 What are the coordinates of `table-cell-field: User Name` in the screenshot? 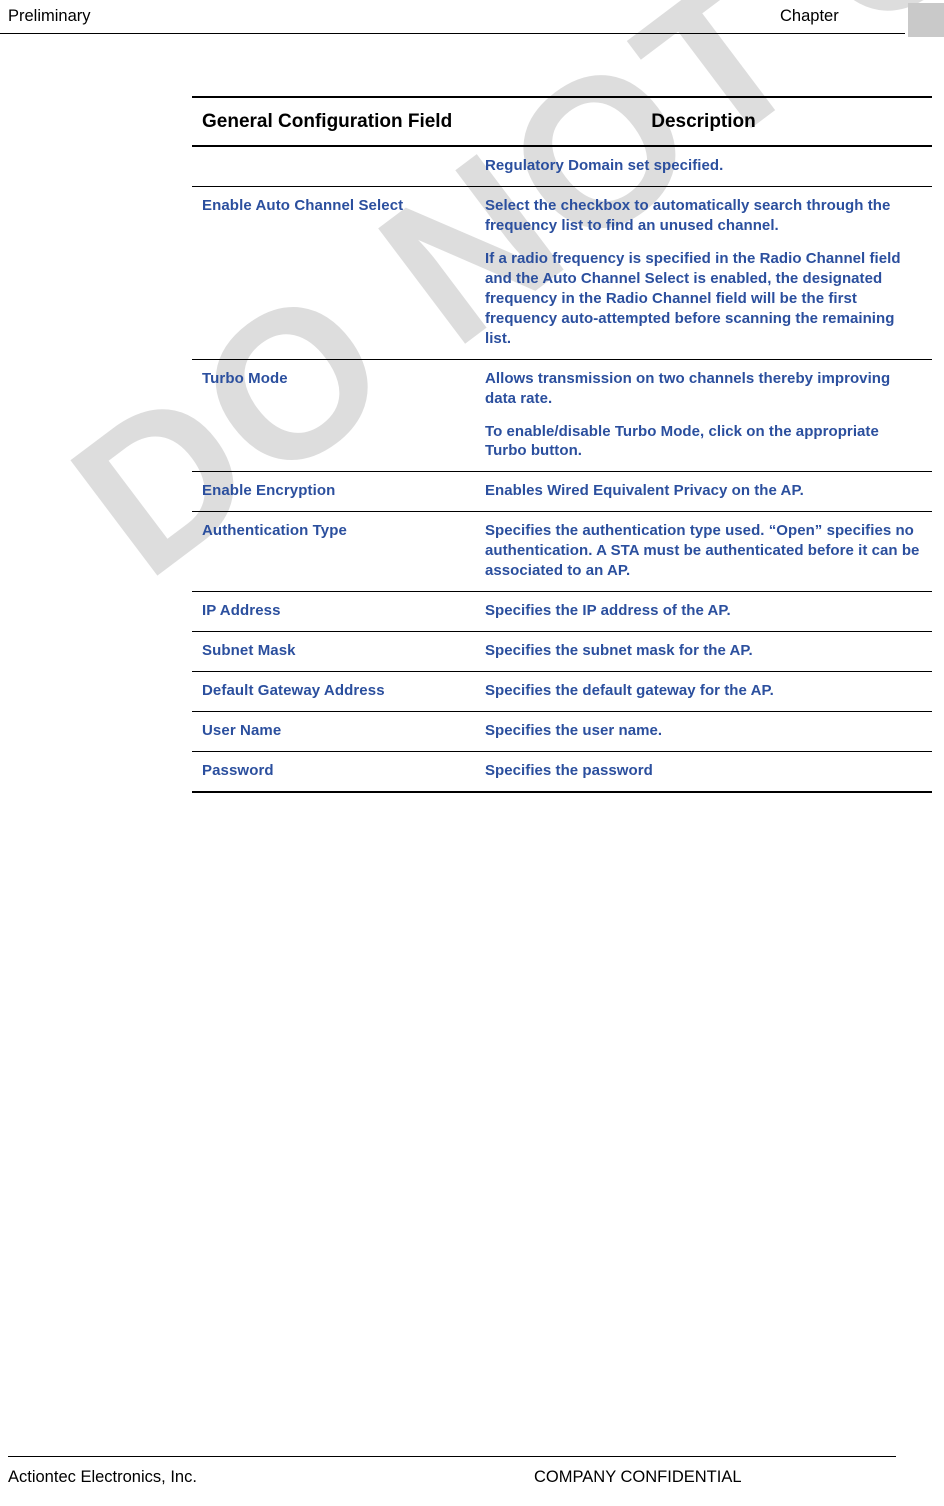 It's located at (333, 731).